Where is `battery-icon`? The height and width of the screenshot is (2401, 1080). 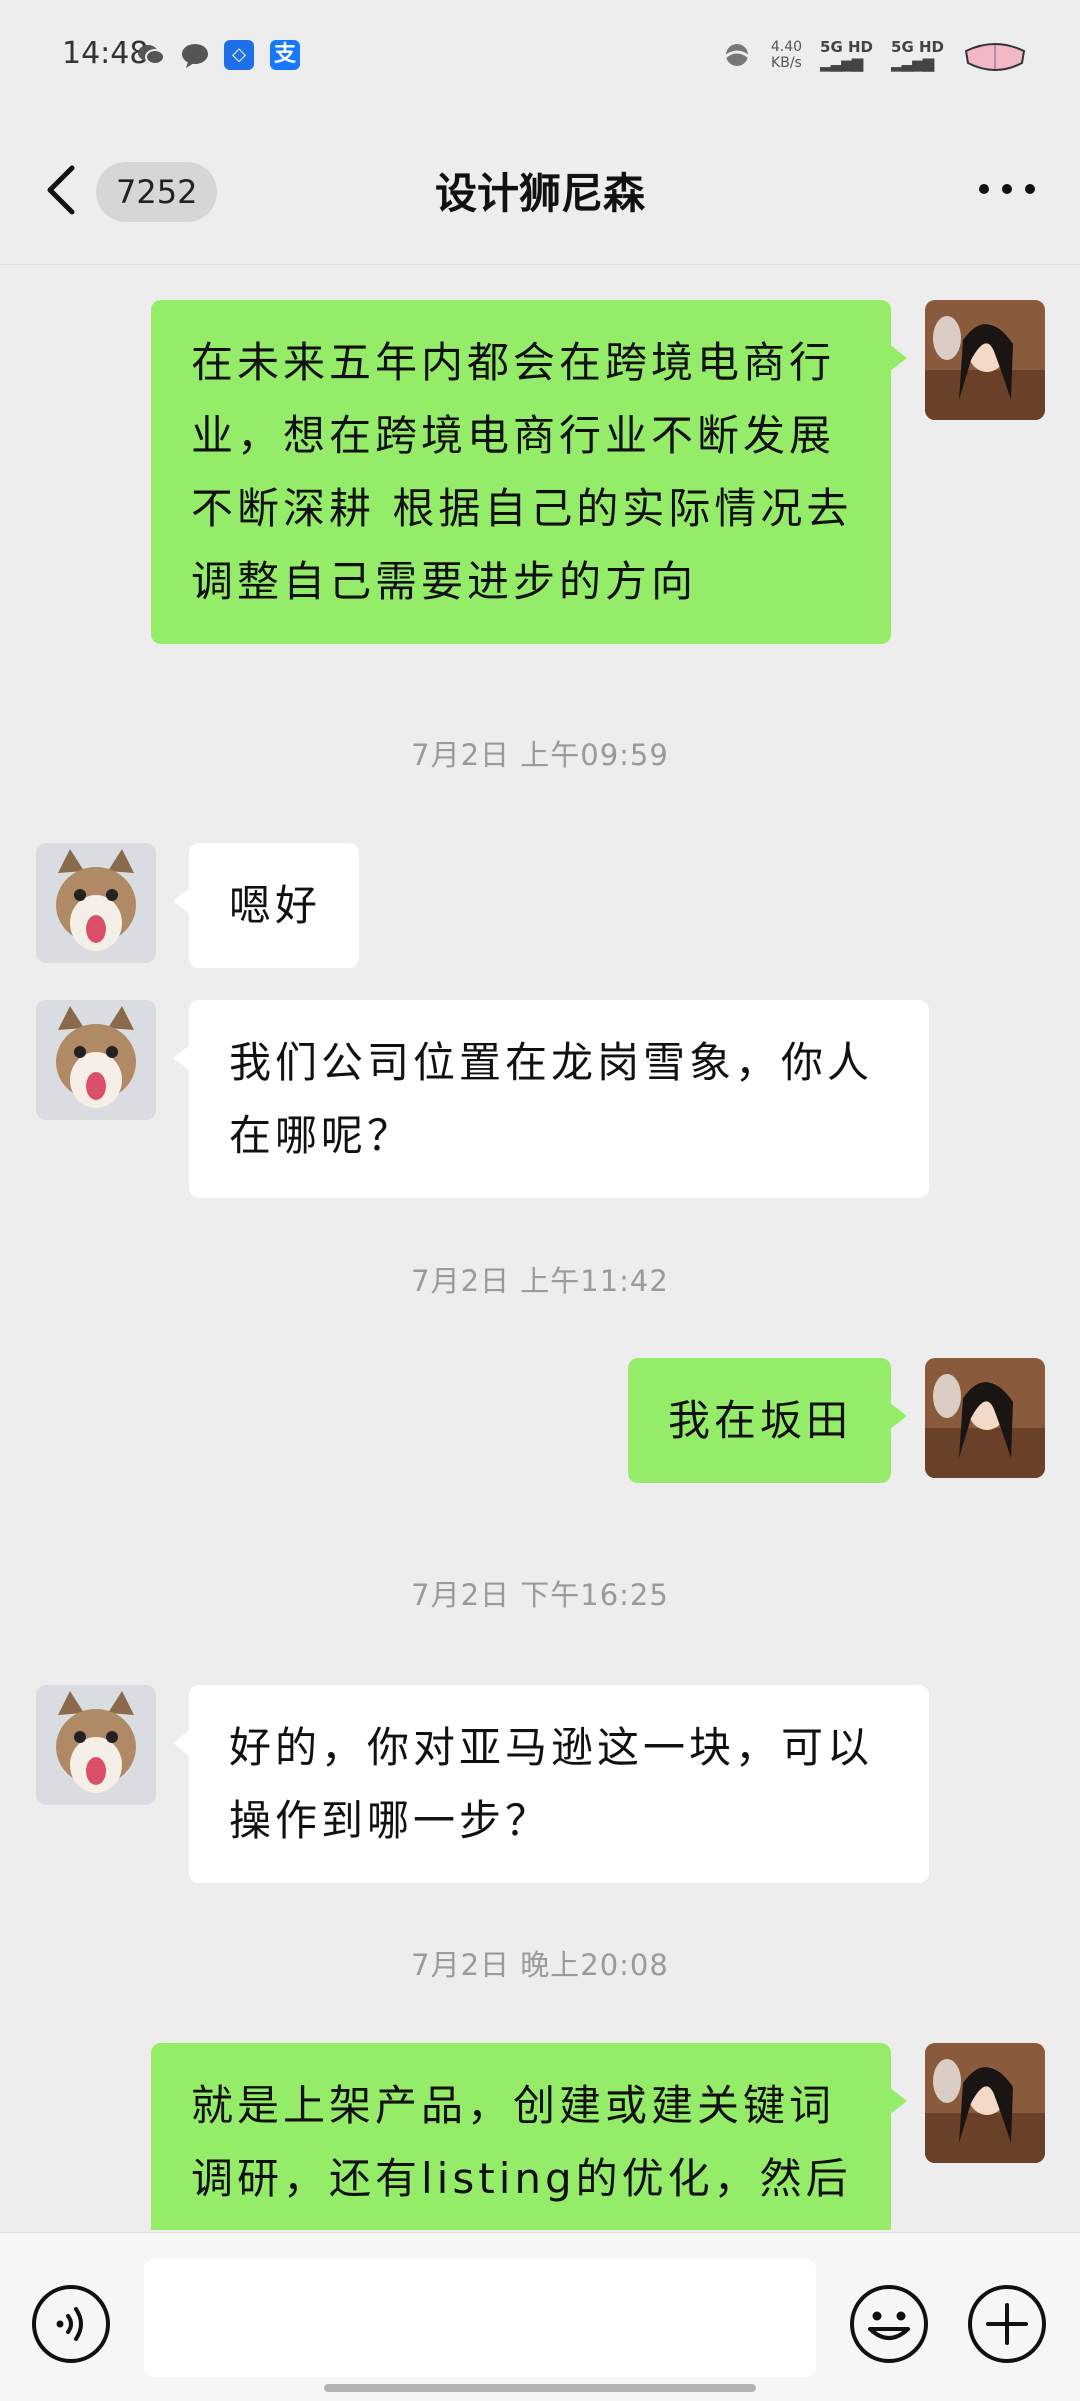 battery-icon is located at coordinates (995, 57).